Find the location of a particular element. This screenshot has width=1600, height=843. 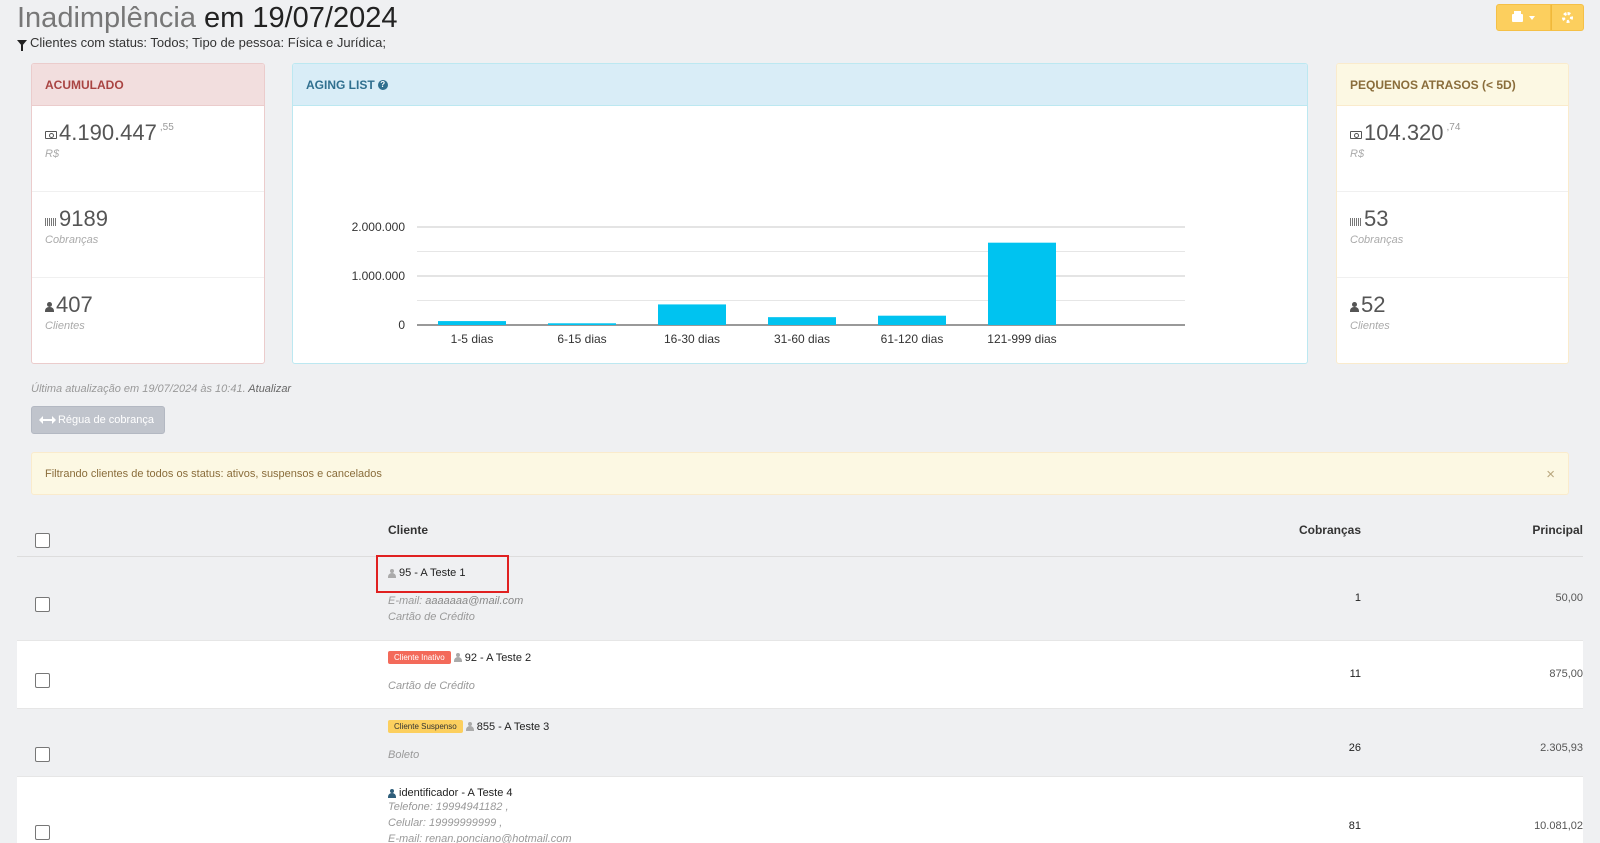

pequenos-amount-label: R$ is located at coordinates (1357, 154).